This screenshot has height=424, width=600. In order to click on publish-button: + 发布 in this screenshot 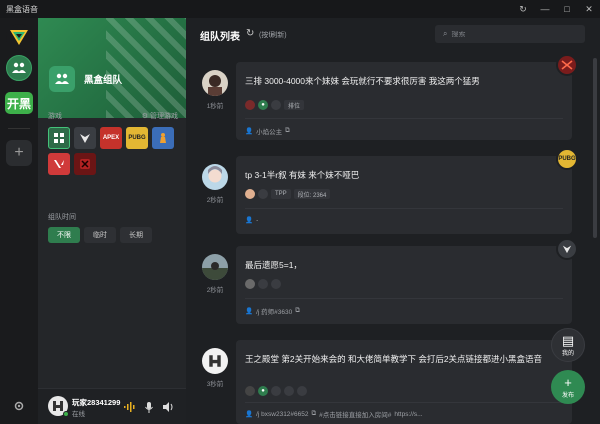, I will do `click(568, 387)`.